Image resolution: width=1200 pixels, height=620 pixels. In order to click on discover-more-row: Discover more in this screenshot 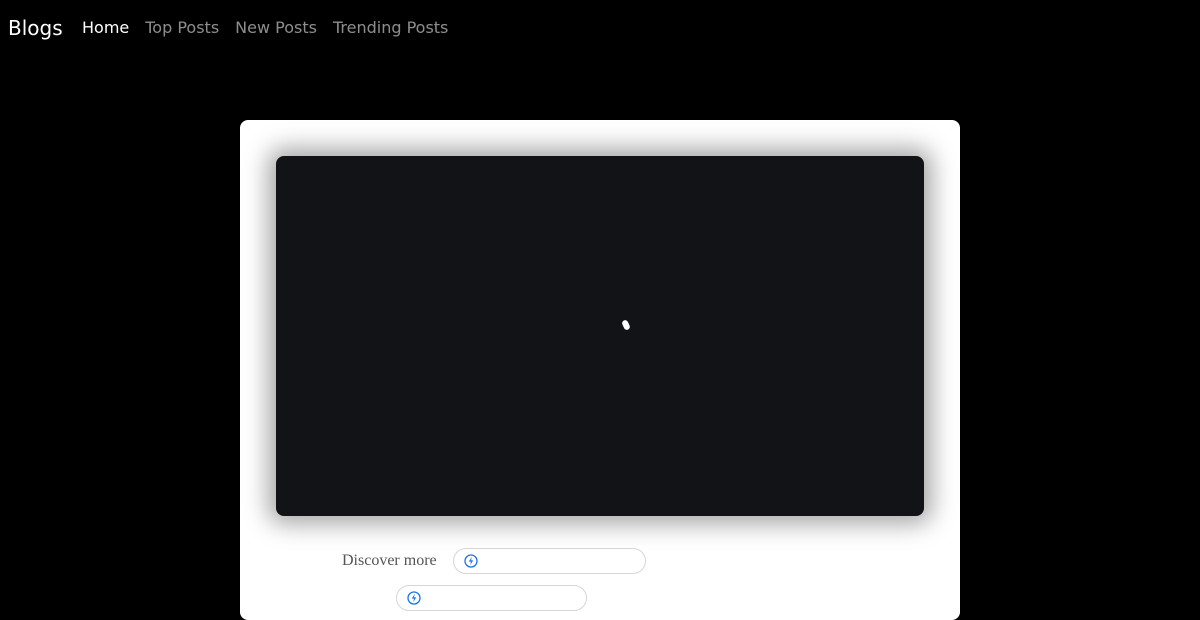, I will do `click(494, 561)`.